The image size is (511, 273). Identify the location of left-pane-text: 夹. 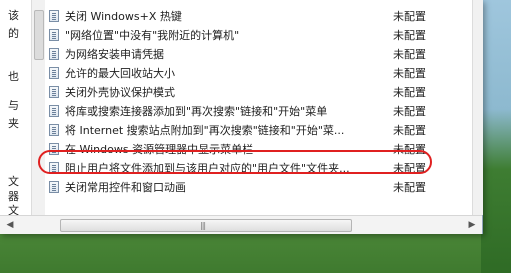
(13, 123).